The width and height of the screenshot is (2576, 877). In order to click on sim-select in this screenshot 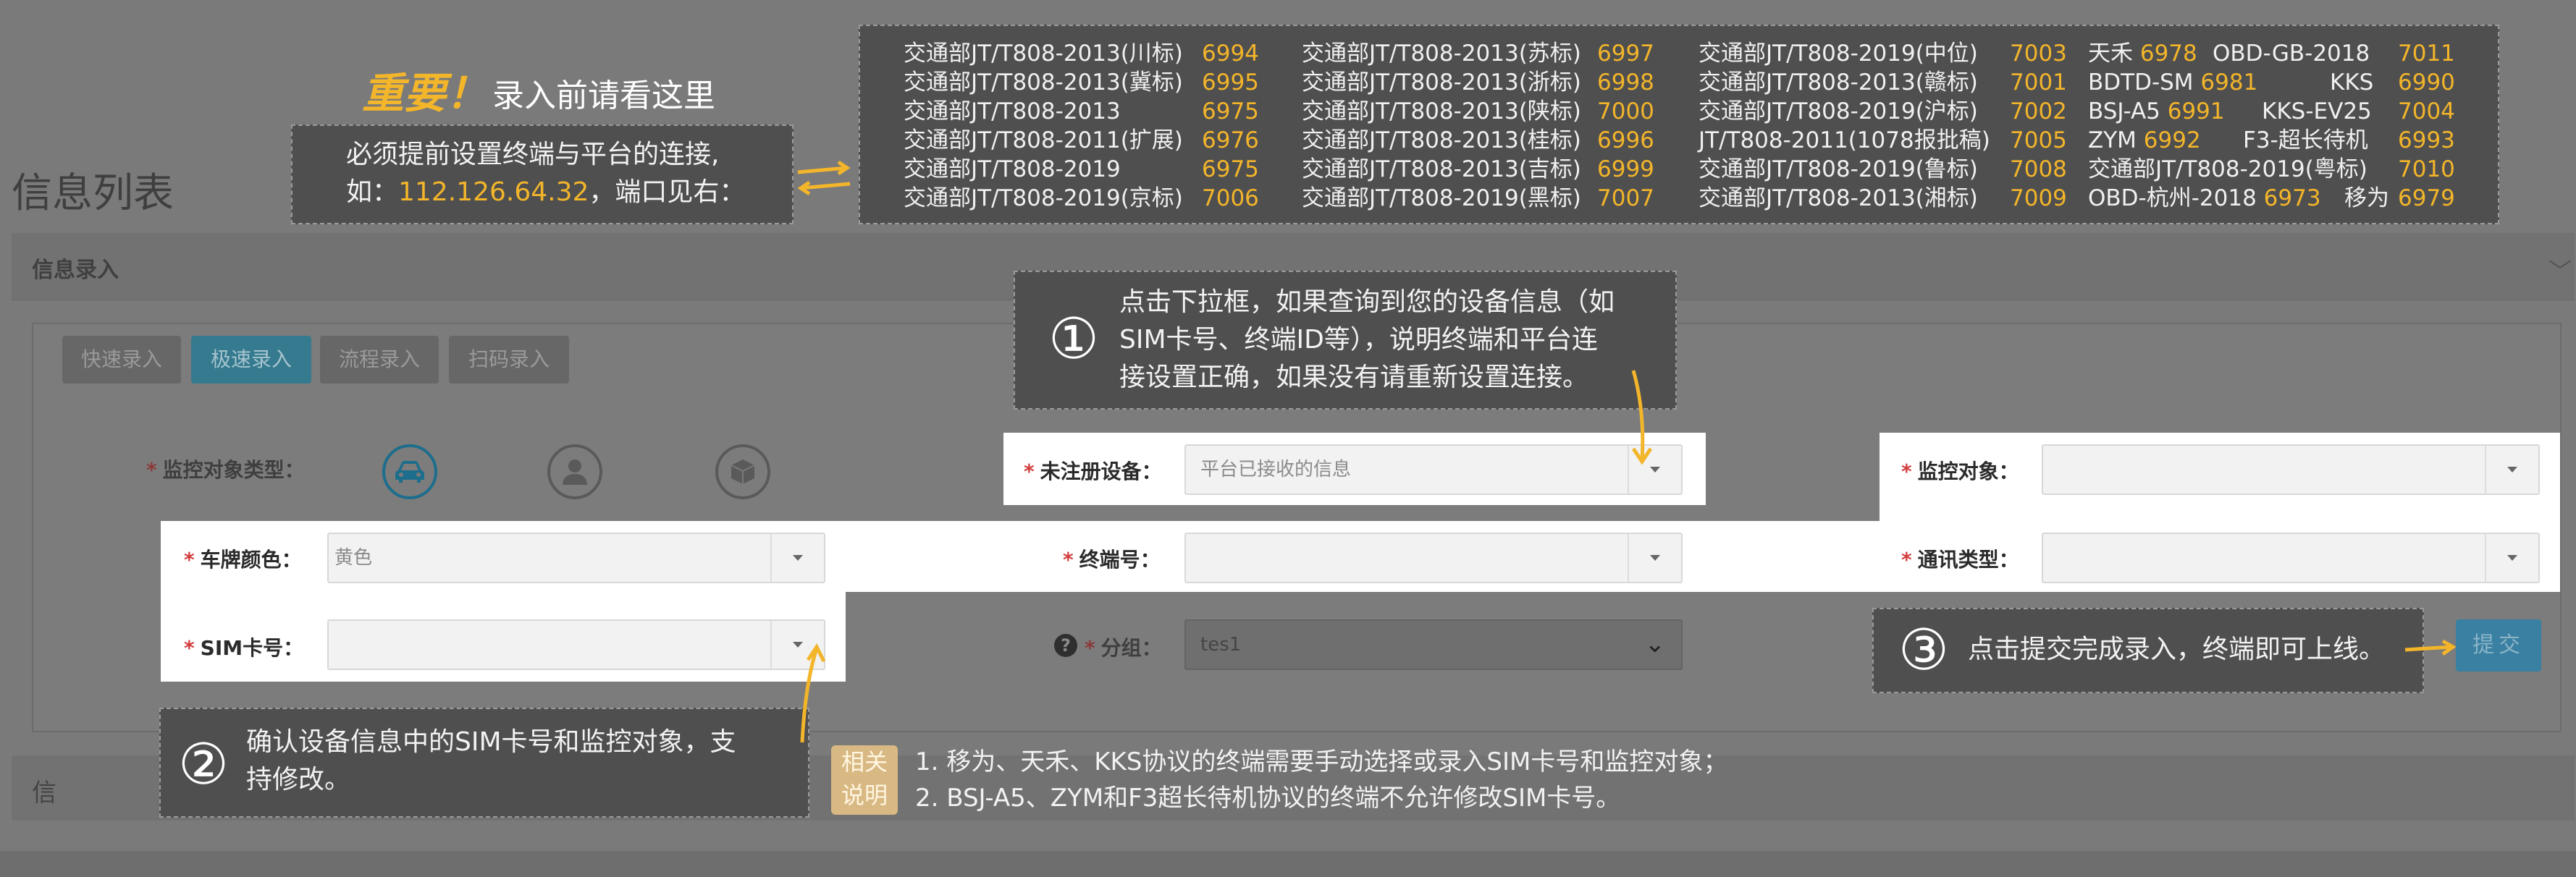, I will do `click(576, 644)`.